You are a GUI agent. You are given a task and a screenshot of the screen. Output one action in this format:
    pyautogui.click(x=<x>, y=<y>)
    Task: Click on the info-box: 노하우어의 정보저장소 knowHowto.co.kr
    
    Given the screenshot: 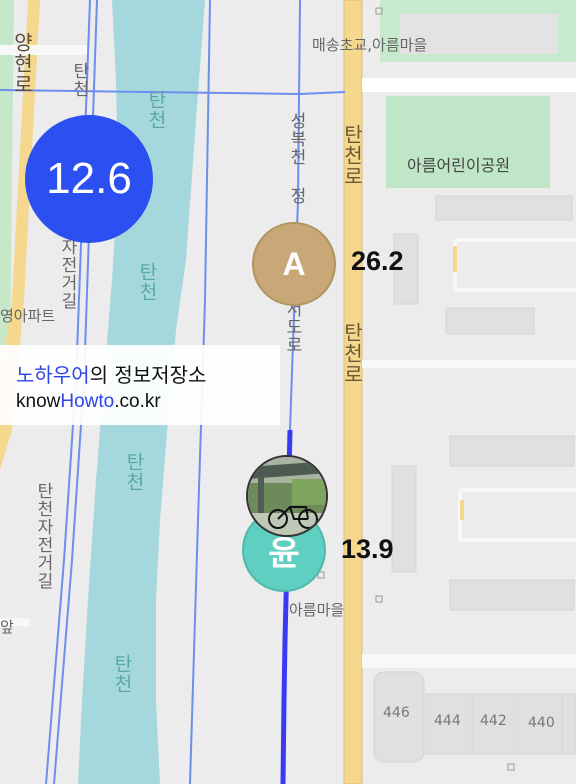 What is the action you would take?
    pyautogui.click(x=140, y=385)
    